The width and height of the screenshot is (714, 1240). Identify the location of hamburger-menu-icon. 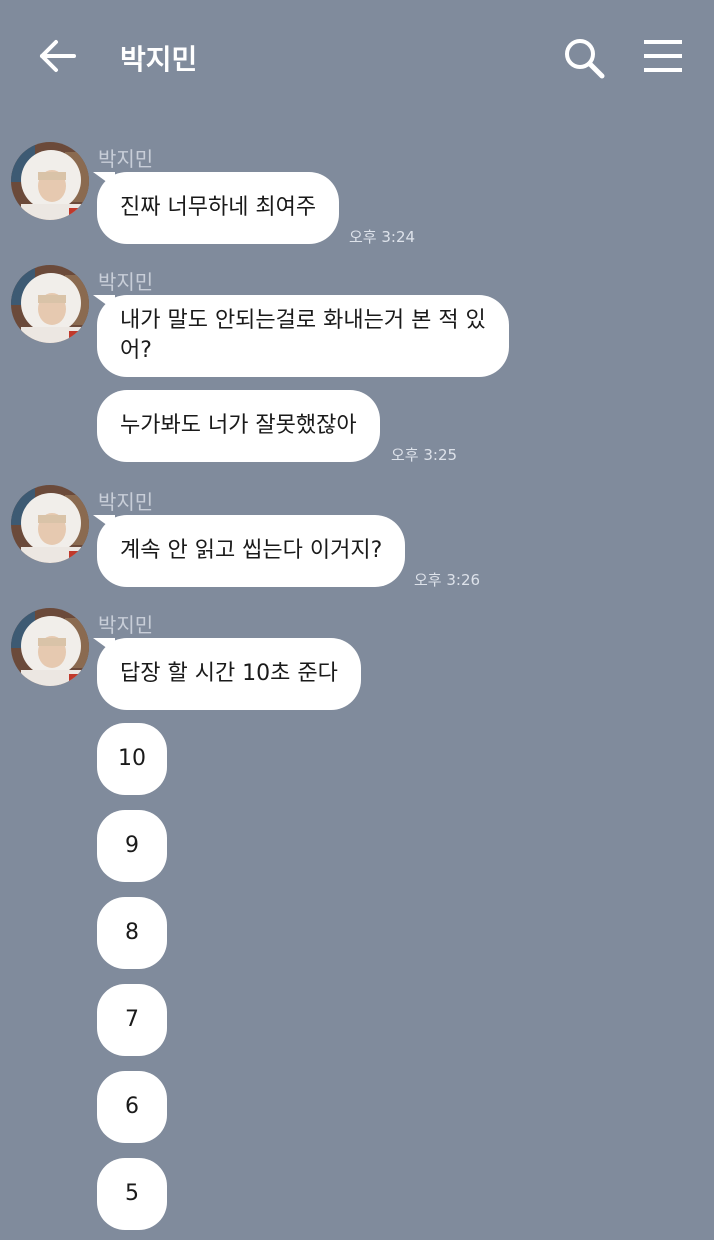
(663, 56).